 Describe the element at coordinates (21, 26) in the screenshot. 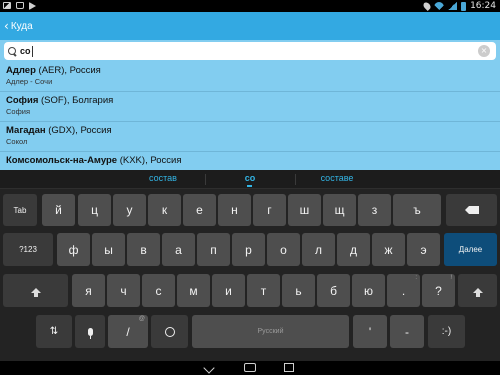

I see `page-title: Куда` at that location.